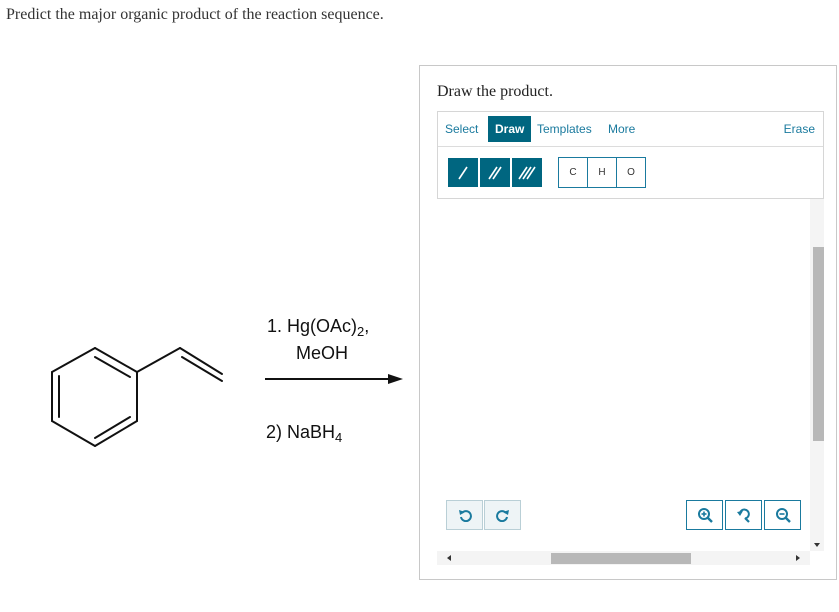 The width and height of the screenshot is (839, 612). I want to click on horizontal-scroll-thumb, so click(621, 558).